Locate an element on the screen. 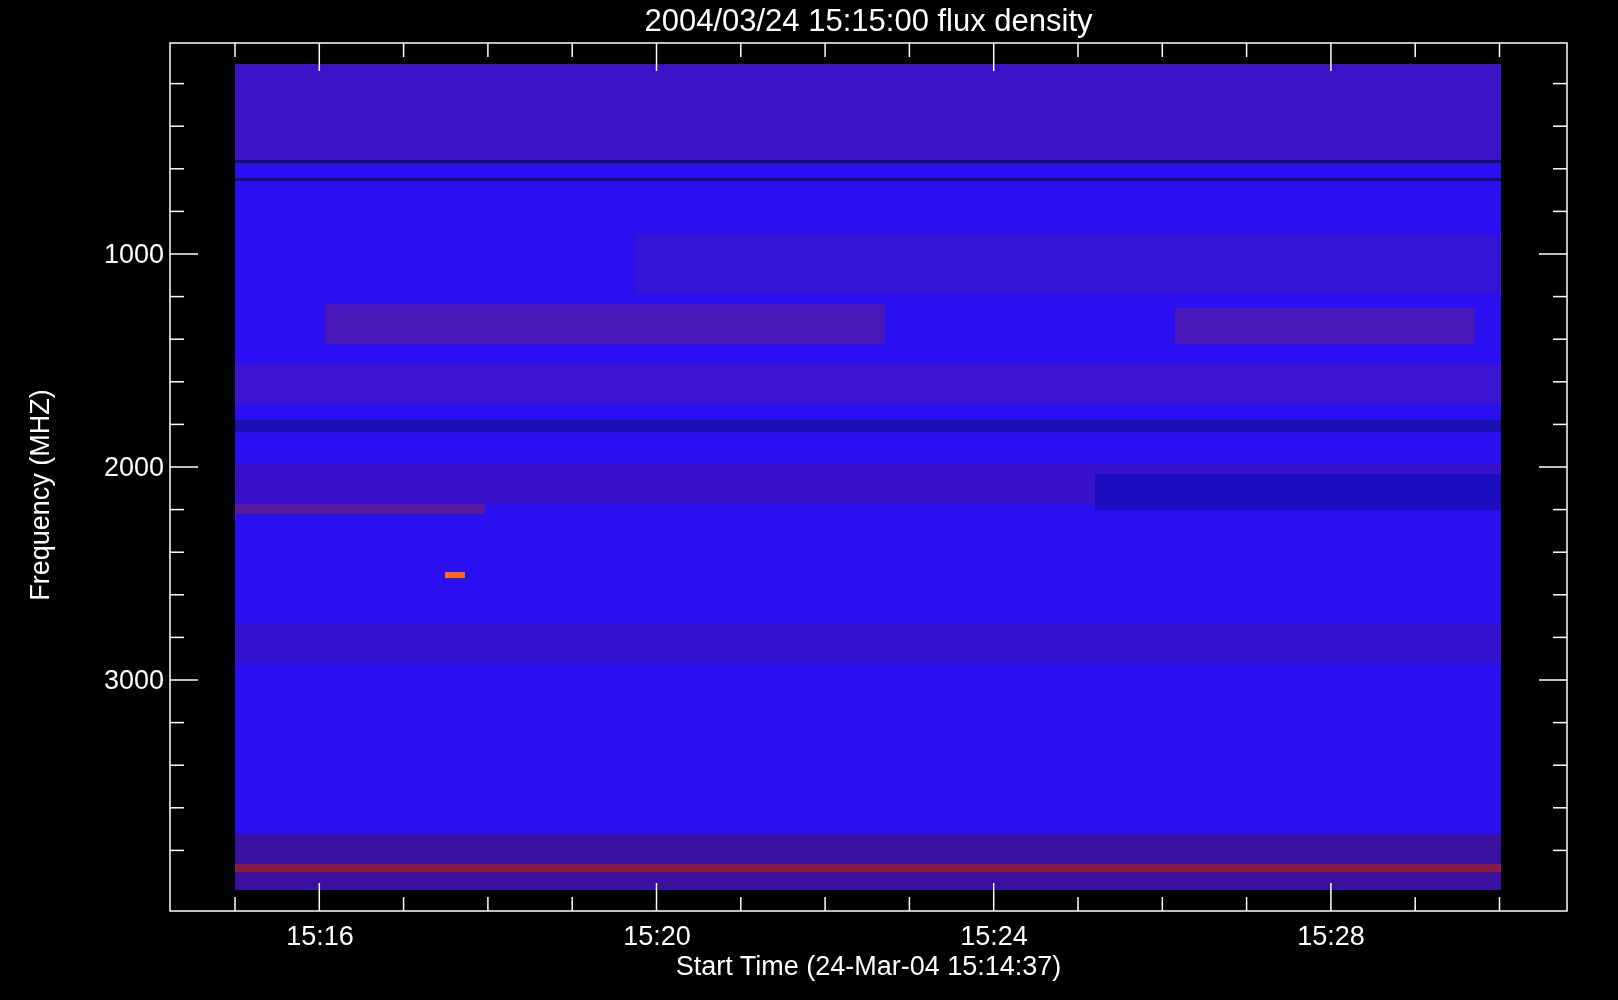 The width and height of the screenshot is (1618, 1000). y-axis-label: Frequency (MHZ) is located at coordinates (40, 495).